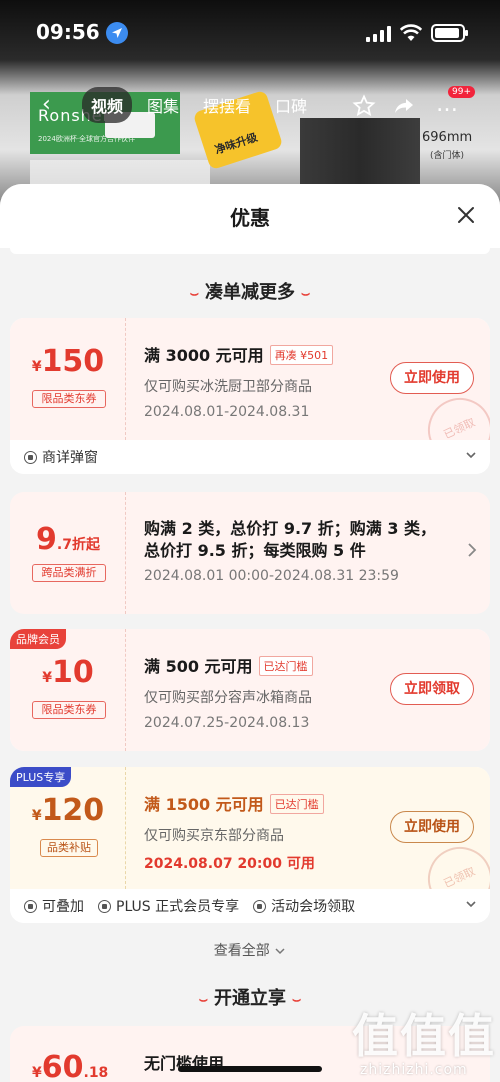  What do you see at coordinates (255, 550) in the screenshot?
I see `discount-rule-line2: 总价打 9.5 折；每类限购 5 件` at bounding box center [255, 550].